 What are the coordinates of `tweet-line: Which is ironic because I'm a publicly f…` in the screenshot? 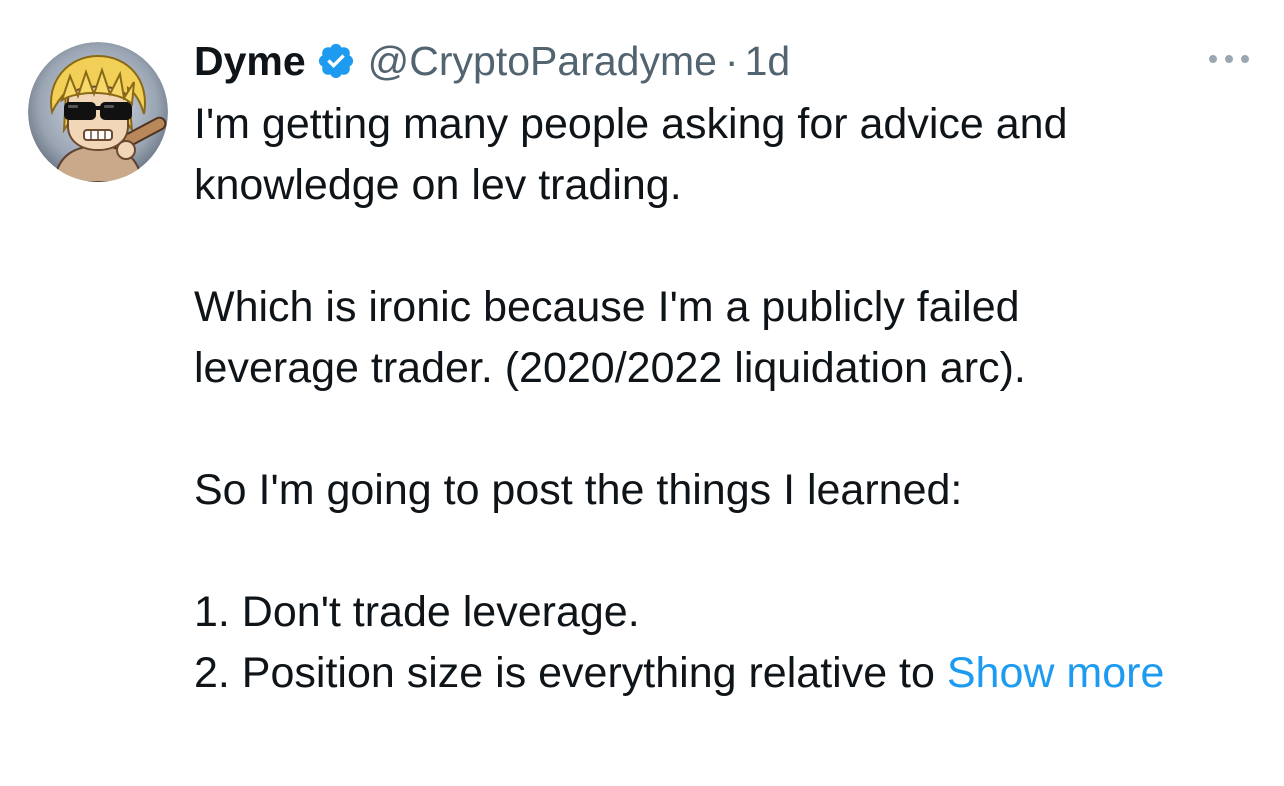 It's located at (607, 307).